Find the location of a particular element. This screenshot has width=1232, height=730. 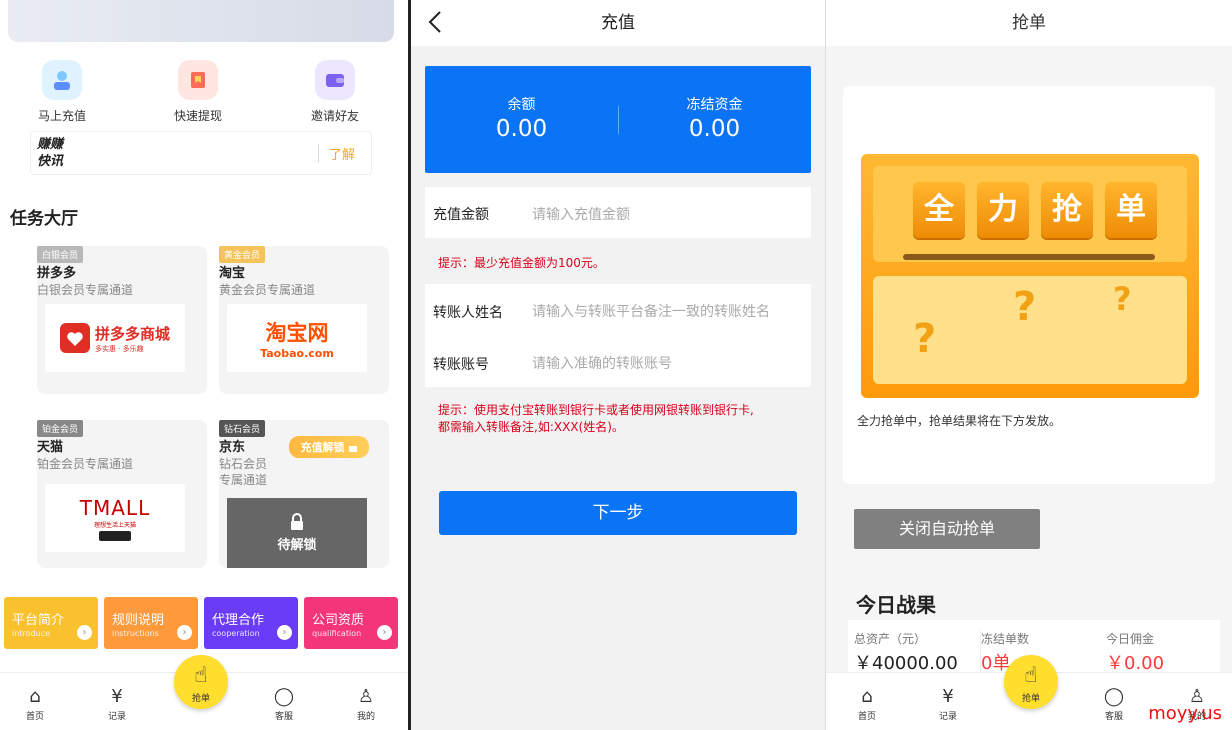

payer-name-input: 请输入与转账平台备注一致的转账姓名 is located at coordinates (651, 311).